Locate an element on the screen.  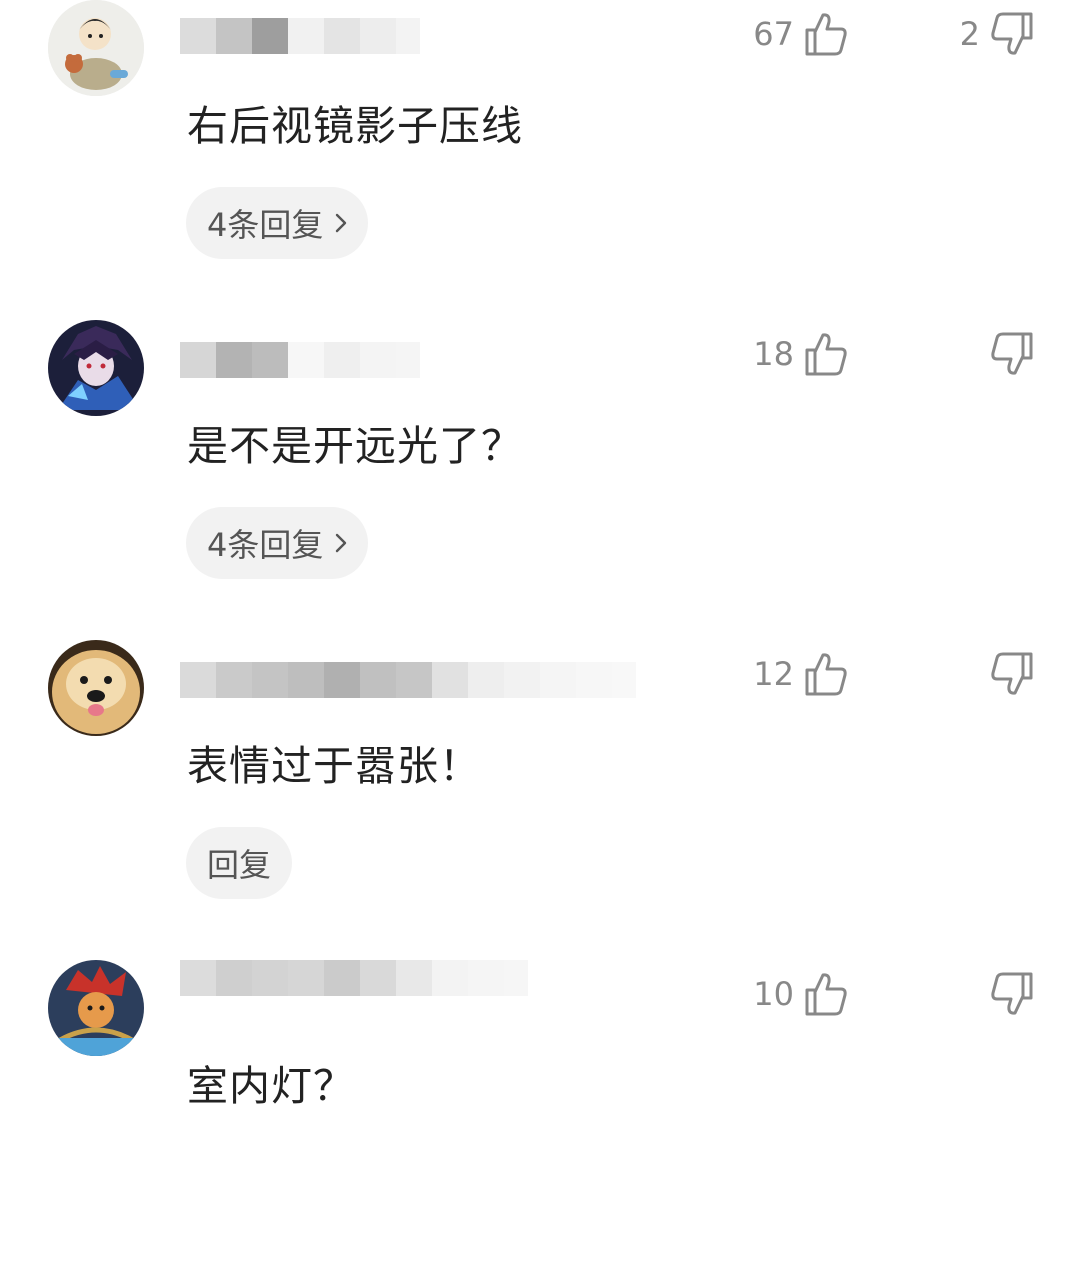
avatar-cartoon-boy-image is located at coordinates (96, 48).